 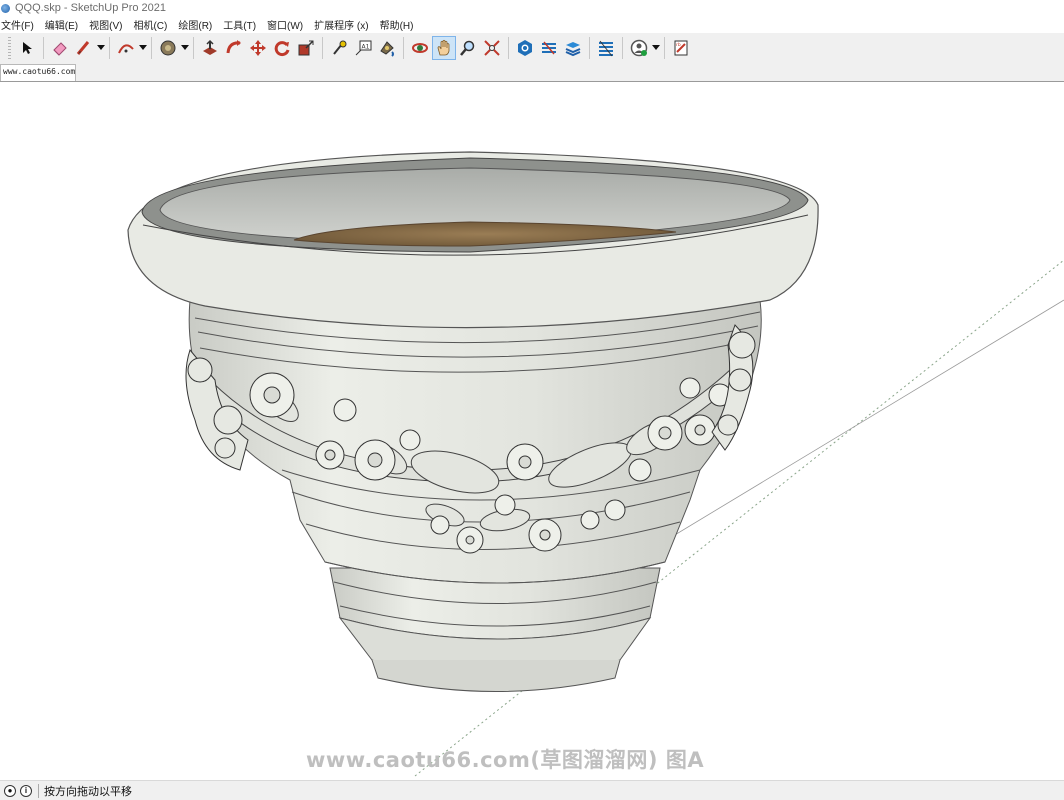 What do you see at coordinates (258, 48) in the screenshot?
I see `move-icon` at bounding box center [258, 48].